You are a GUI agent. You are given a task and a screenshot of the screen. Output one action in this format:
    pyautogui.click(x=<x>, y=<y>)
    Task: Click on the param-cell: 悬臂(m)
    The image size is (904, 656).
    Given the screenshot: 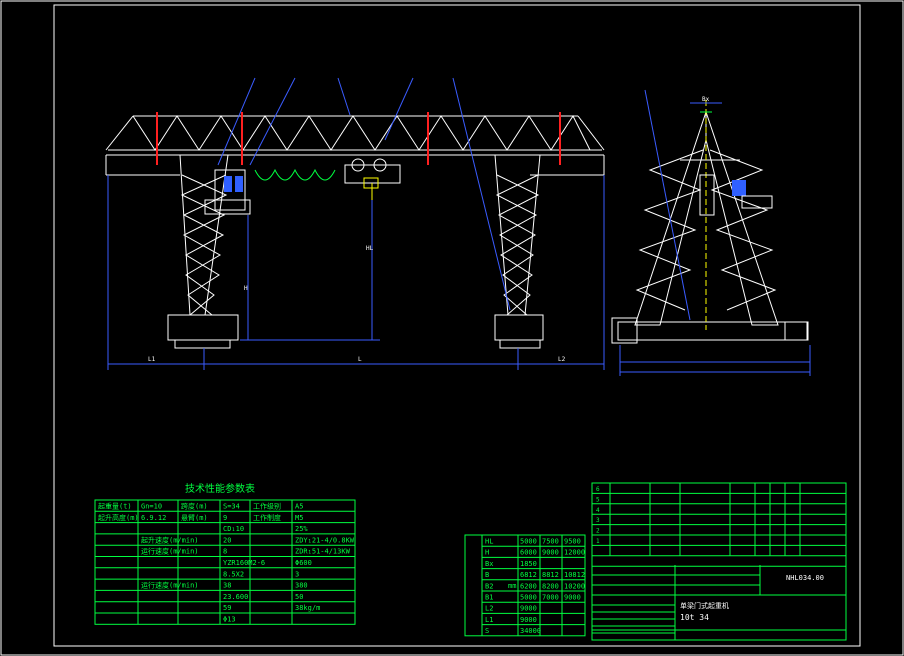 What is the action you would take?
    pyautogui.click(x=194, y=517)
    